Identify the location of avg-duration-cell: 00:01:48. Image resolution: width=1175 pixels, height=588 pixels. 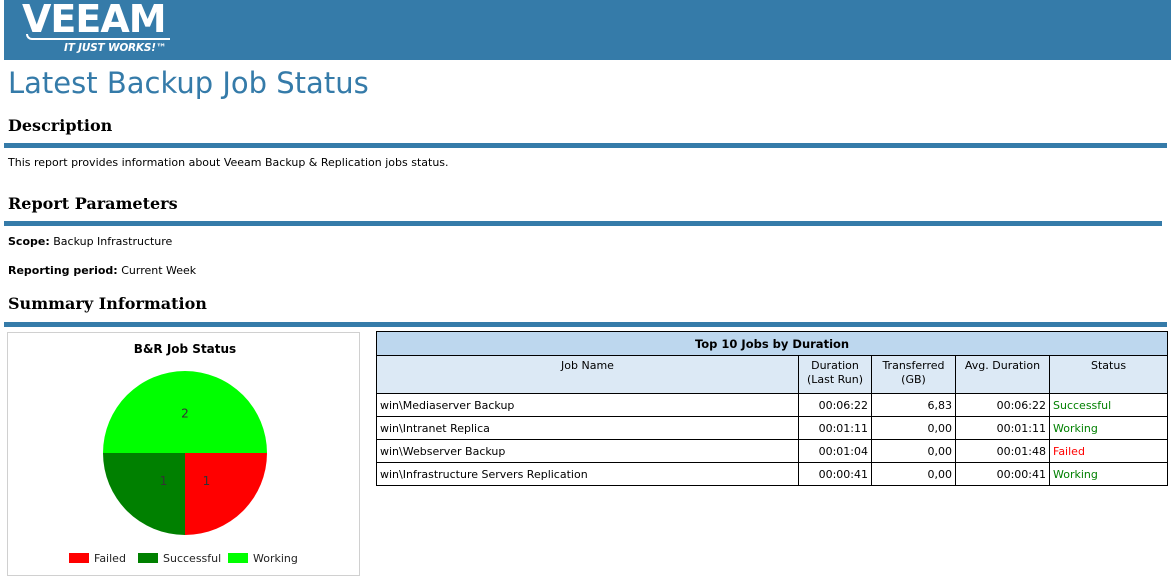
(1002, 451).